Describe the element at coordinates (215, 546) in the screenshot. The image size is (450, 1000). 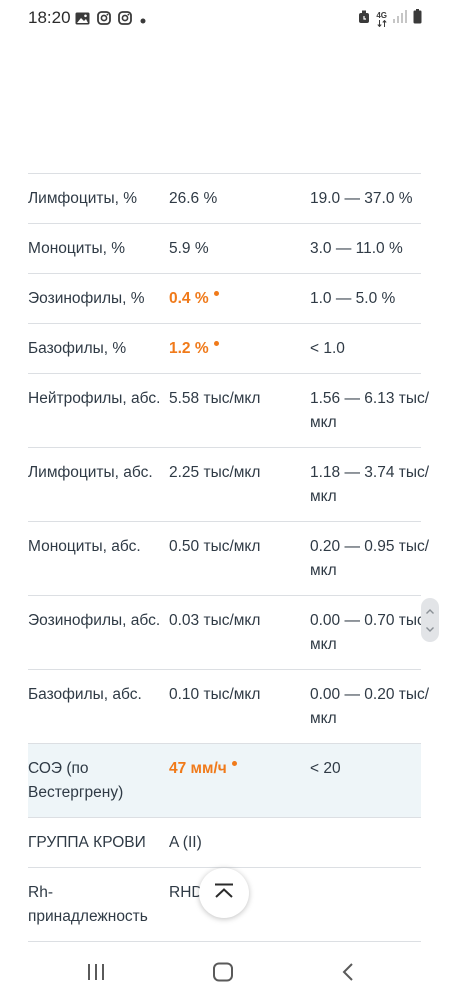
I see `result-value: 0.50 тыс/мкл` at that location.